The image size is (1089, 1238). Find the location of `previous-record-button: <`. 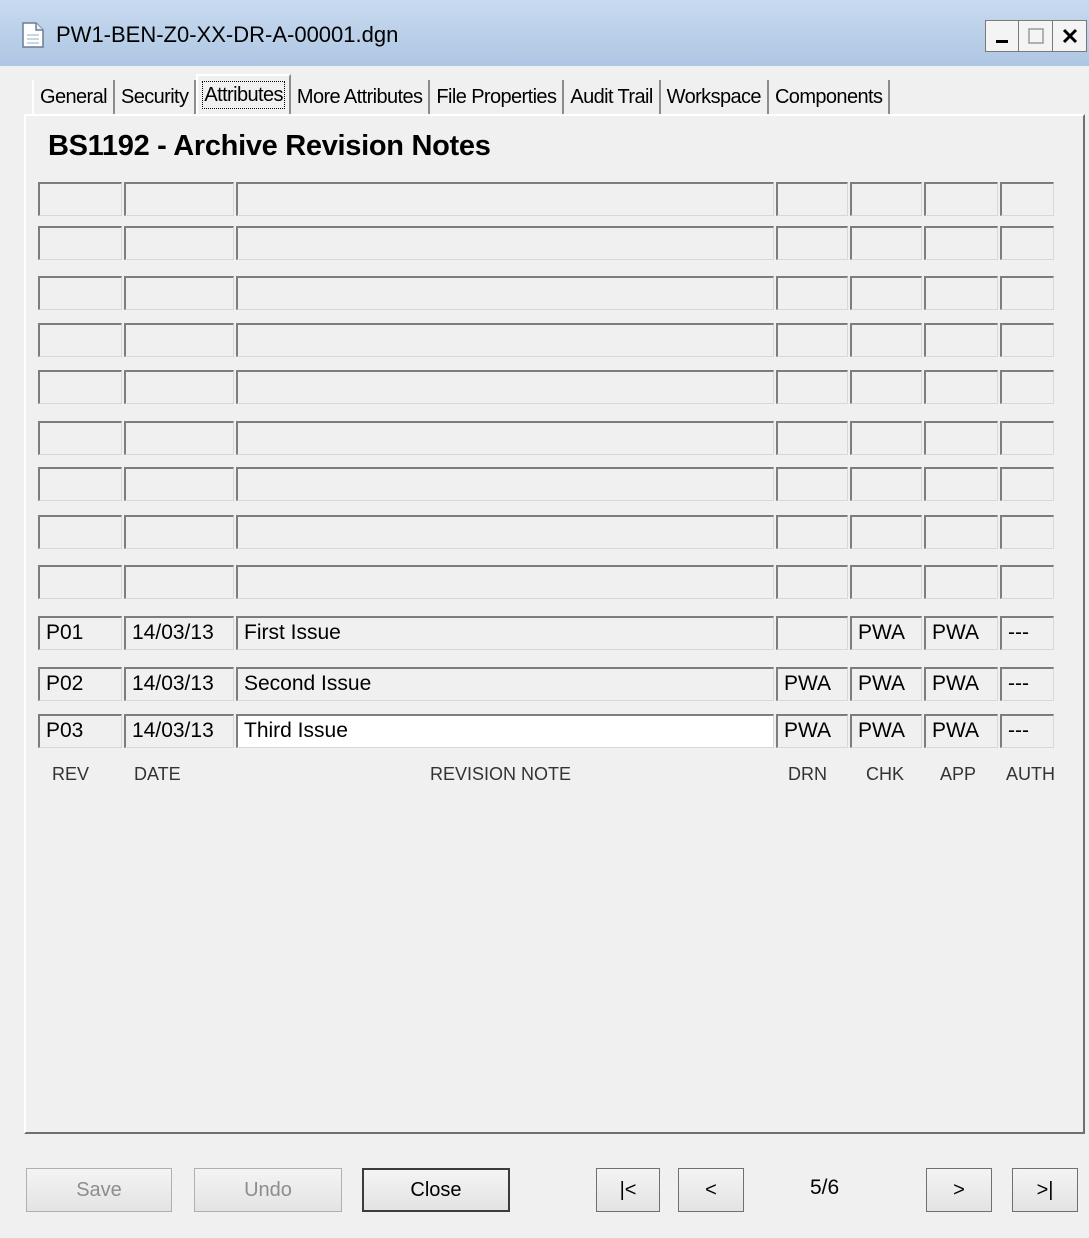

previous-record-button: < is located at coordinates (711, 1190).